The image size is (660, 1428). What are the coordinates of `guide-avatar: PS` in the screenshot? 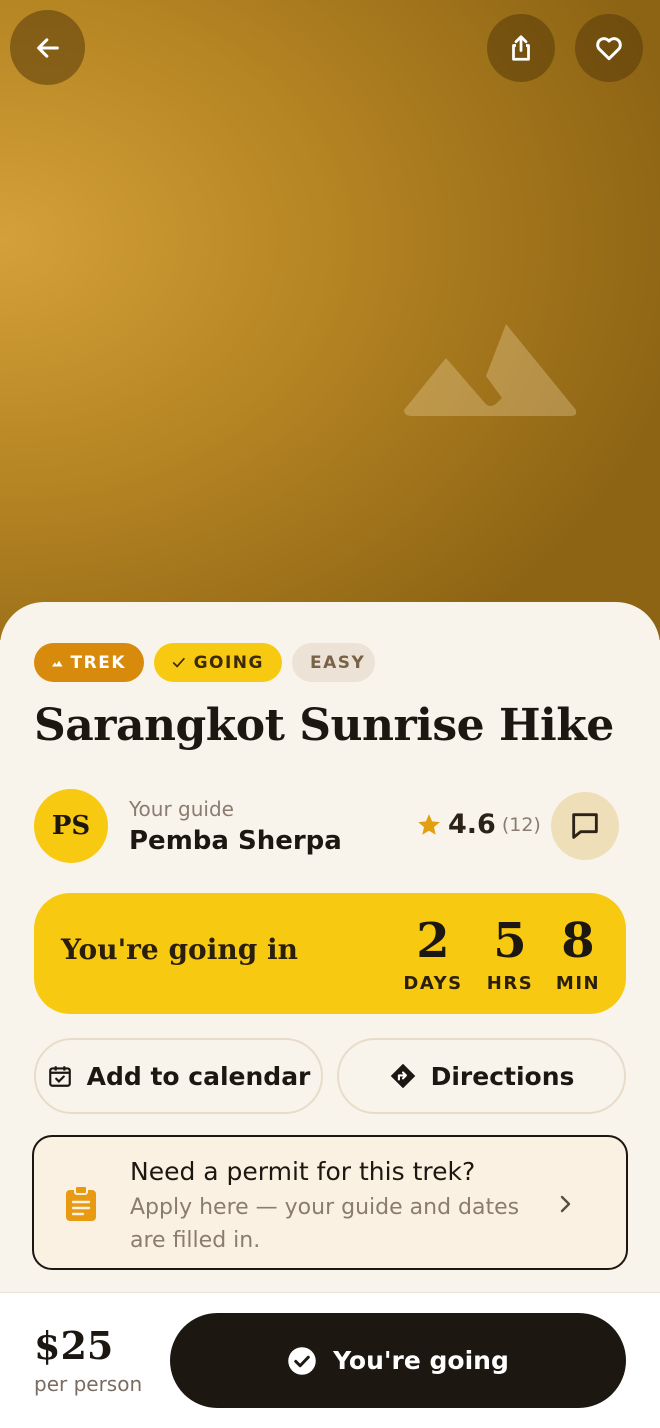 It's located at (71, 826).